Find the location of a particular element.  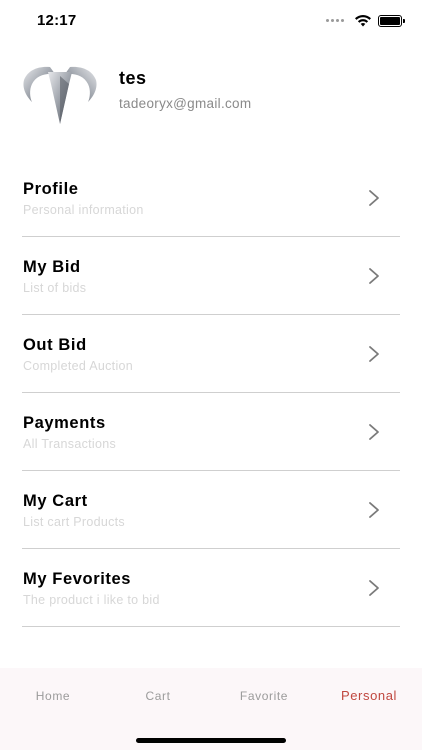

tab-personal: Personal is located at coordinates (369, 695).